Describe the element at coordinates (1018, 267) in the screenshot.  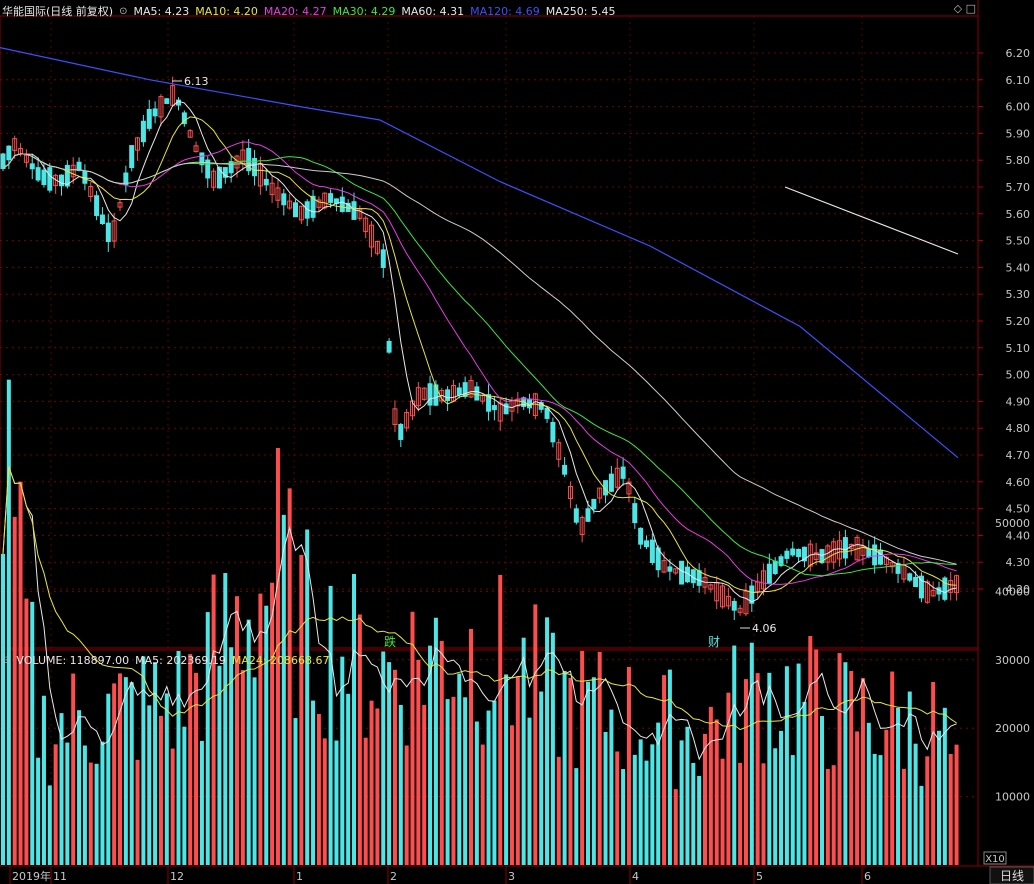
I see `price-tick-label: 5.40` at that location.